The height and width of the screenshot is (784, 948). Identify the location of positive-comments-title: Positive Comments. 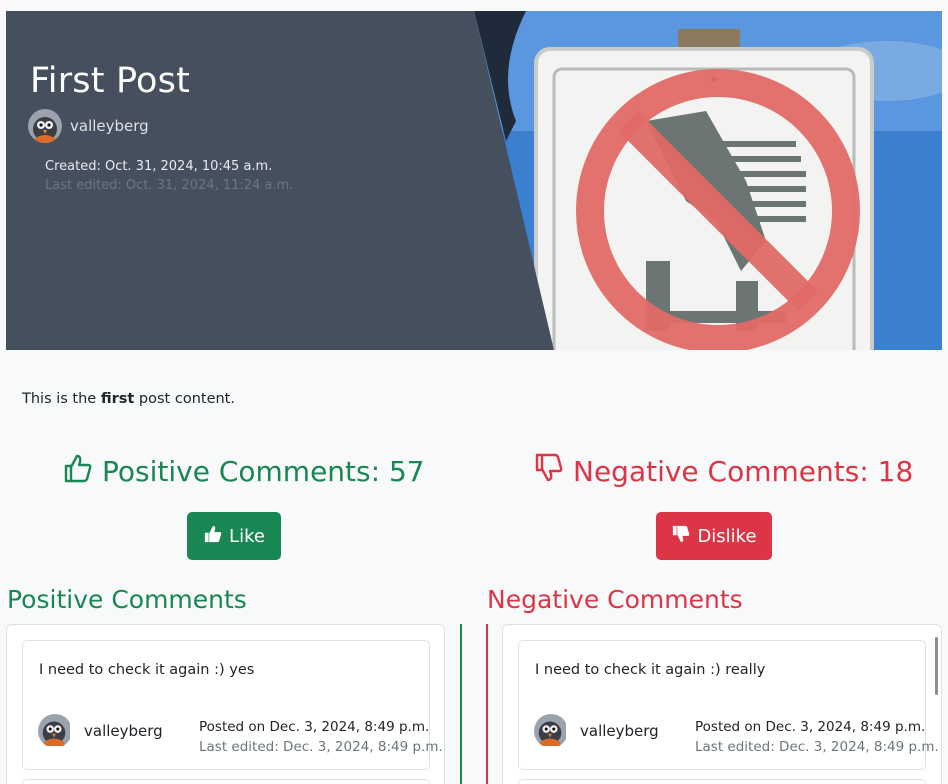
(127, 599).